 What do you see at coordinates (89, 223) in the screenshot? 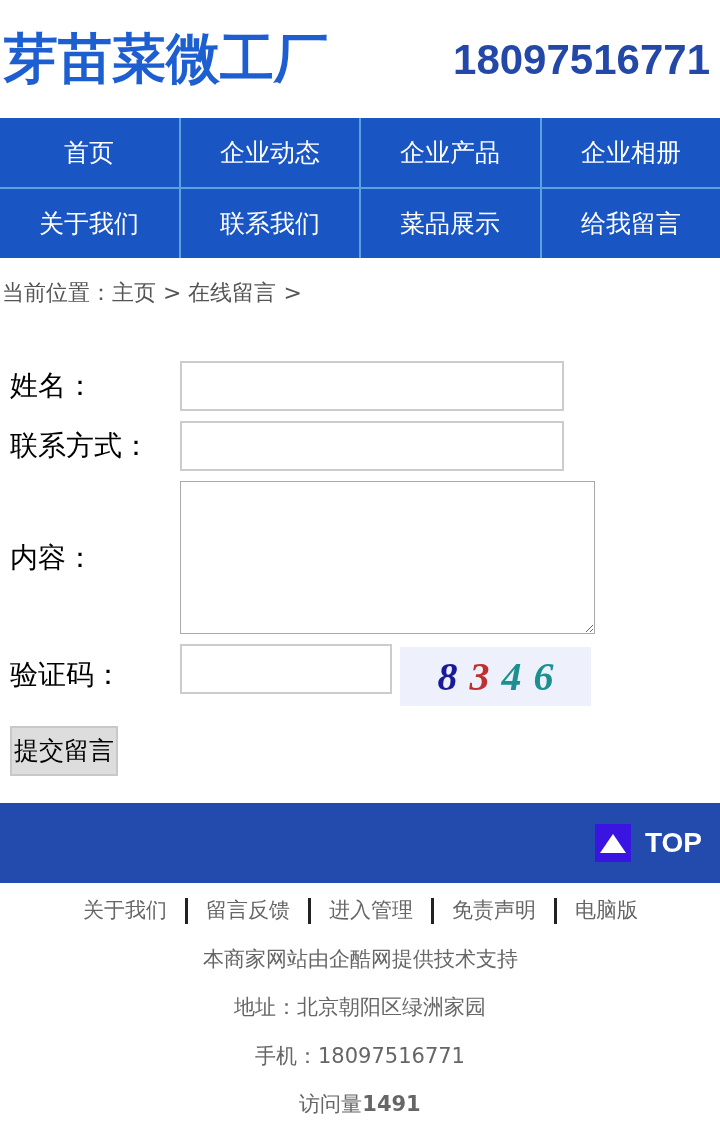
I see `nav-item: 关于我们` at bounding box center [89, 223].